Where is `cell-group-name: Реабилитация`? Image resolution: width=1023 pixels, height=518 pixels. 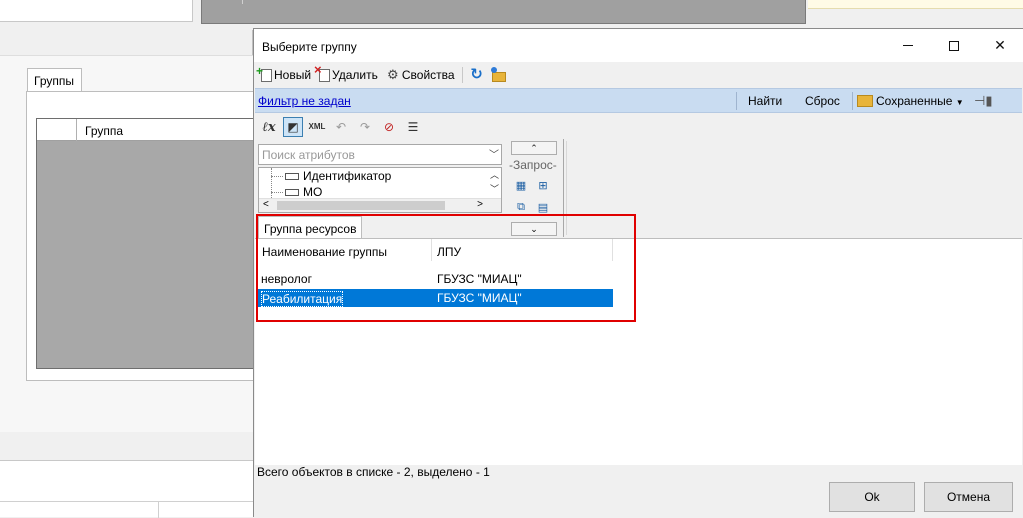 cell-group-name: Реабилитация is located at coordinates (302, 299).